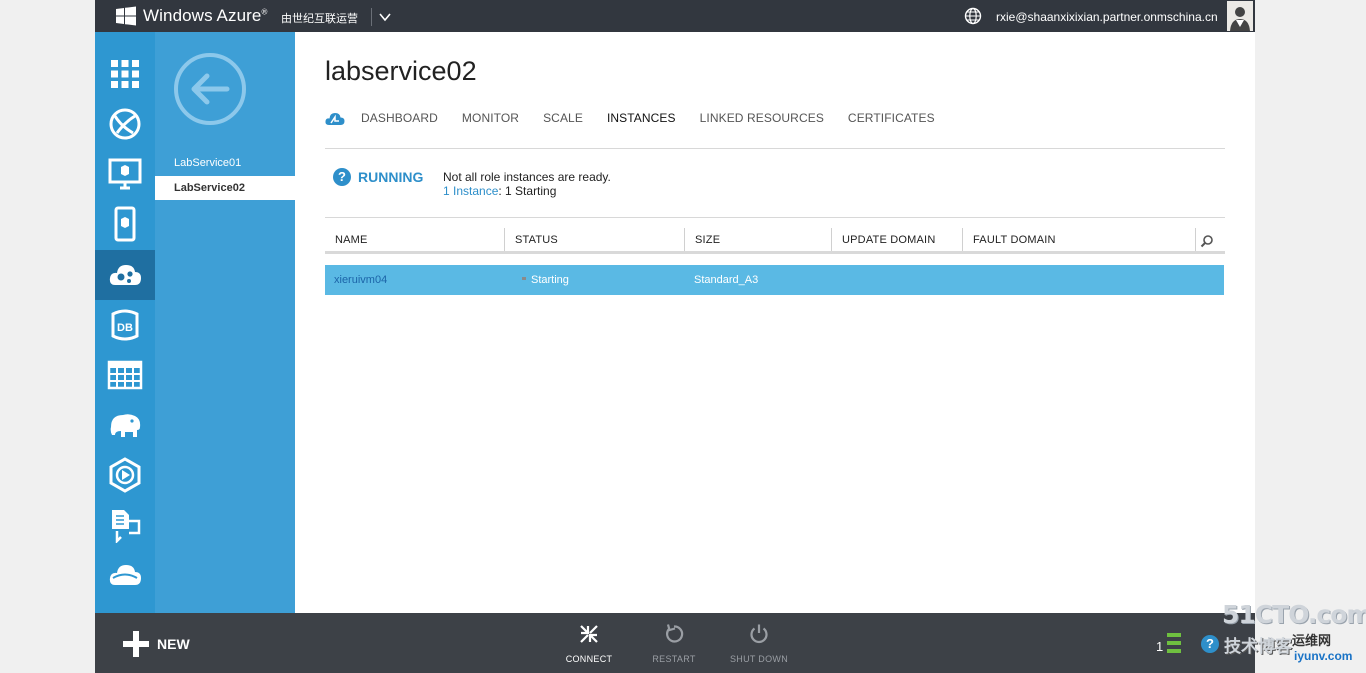 This screenshot has height=673, width=1366. I want to click on power-icon, so click(759, 634).